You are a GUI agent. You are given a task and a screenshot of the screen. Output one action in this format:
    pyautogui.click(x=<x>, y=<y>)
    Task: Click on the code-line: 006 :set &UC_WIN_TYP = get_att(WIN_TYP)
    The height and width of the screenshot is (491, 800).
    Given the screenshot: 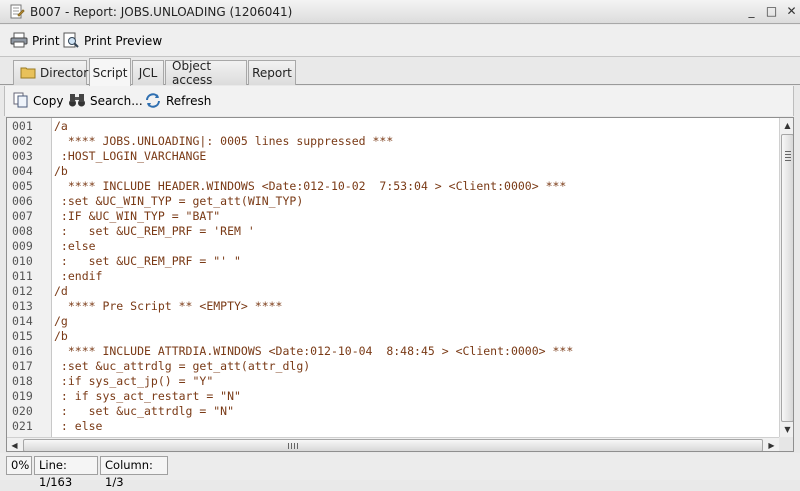 What is the action you would take?
    pyautogui.click(x=393, y=201)
    